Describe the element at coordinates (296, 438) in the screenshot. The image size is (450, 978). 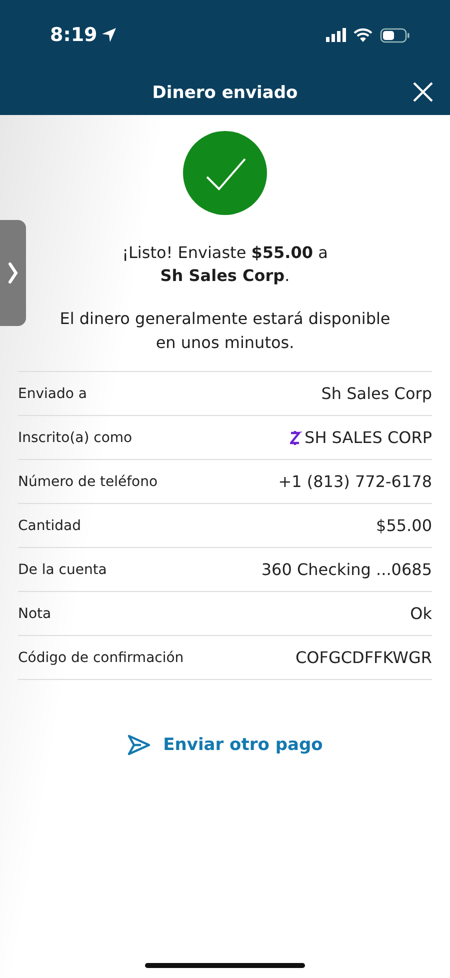
I see `zelle-z-icon` at that location.